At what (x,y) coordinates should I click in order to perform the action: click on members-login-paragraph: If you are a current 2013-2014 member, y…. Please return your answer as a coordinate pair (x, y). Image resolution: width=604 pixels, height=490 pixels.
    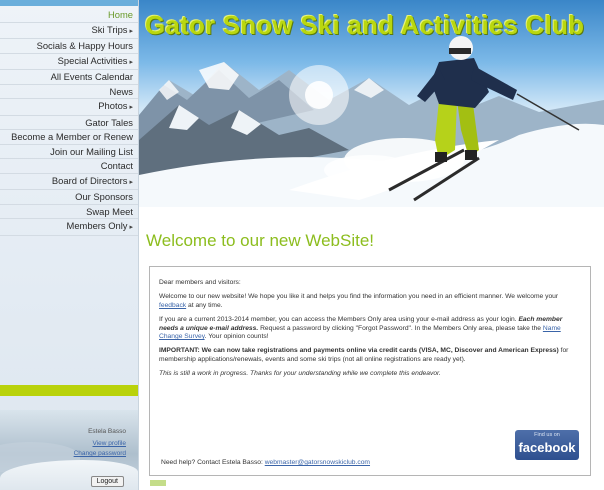
    Looking at the image, I should click on (369, 328).